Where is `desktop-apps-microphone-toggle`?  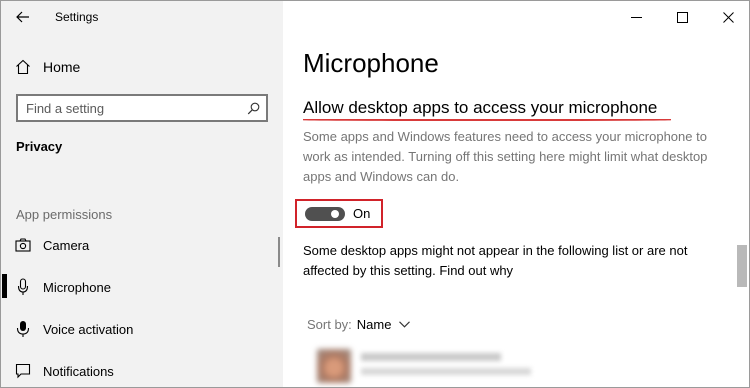
desktop-apps-microphone-toggle is located at coordinates (325, 214).